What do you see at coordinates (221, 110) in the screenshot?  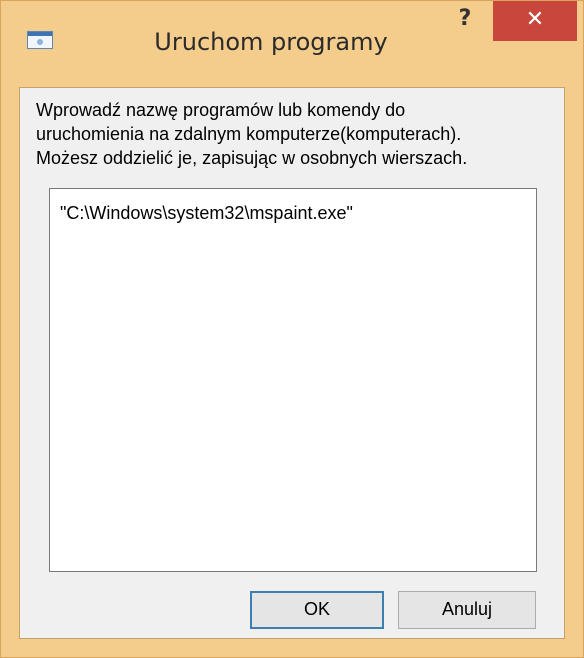 I see `instruction-line: Wprowadź nazwę programów lub komendy do` at bounding box center [221, 110].